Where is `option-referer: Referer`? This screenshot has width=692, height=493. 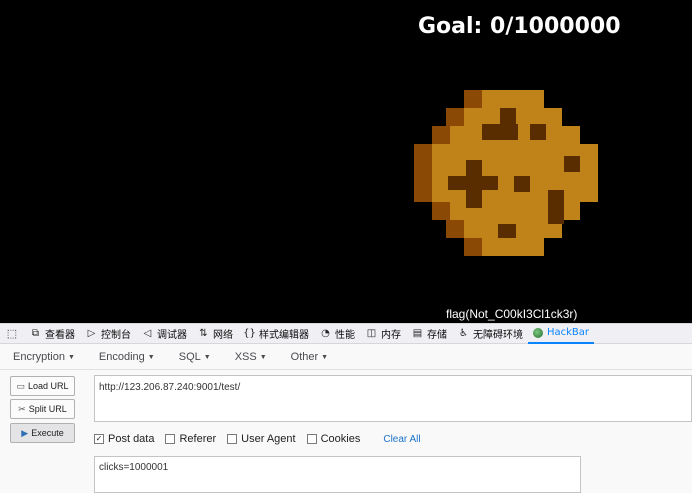 option-referer: Referer is located at coordinates (190, 439).